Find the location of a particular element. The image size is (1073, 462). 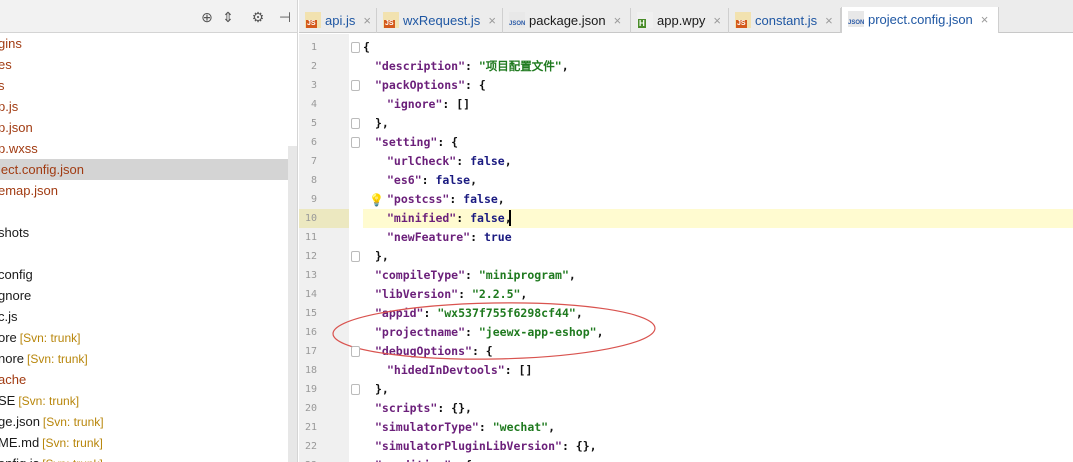

tree-item-label: gnore is located at coordinates (16, 295).